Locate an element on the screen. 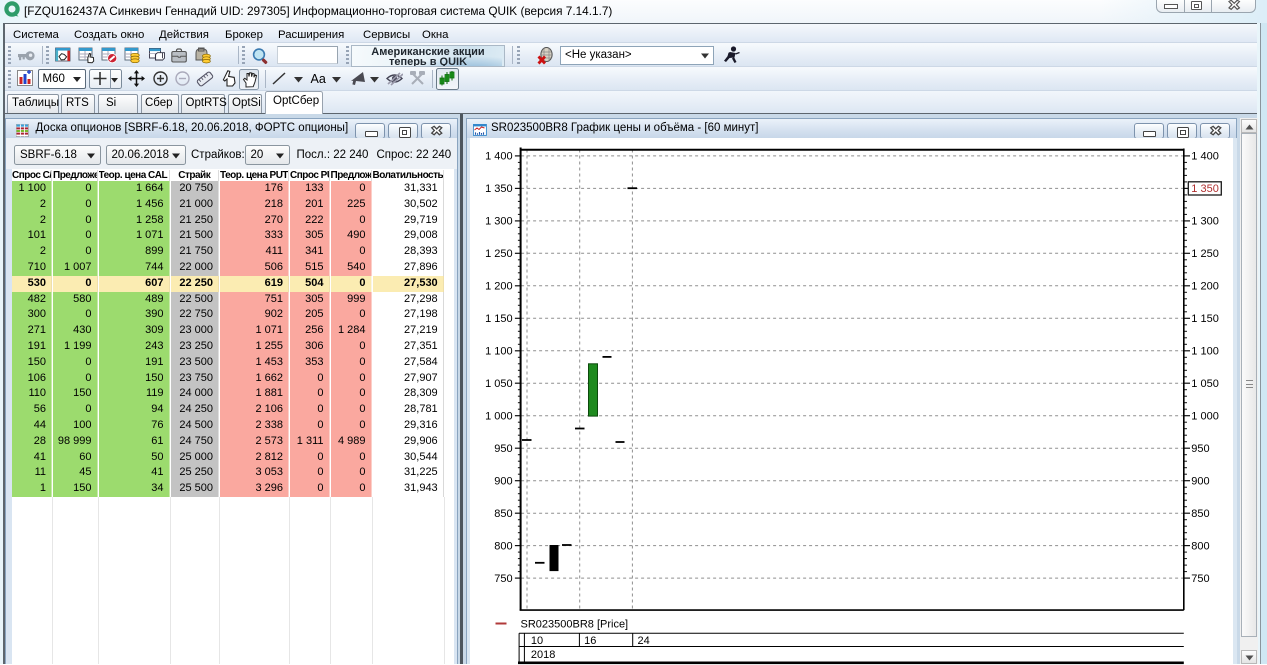 The image size is (1267, 665). svg-text: 16 is located at coordinates (590, 640).